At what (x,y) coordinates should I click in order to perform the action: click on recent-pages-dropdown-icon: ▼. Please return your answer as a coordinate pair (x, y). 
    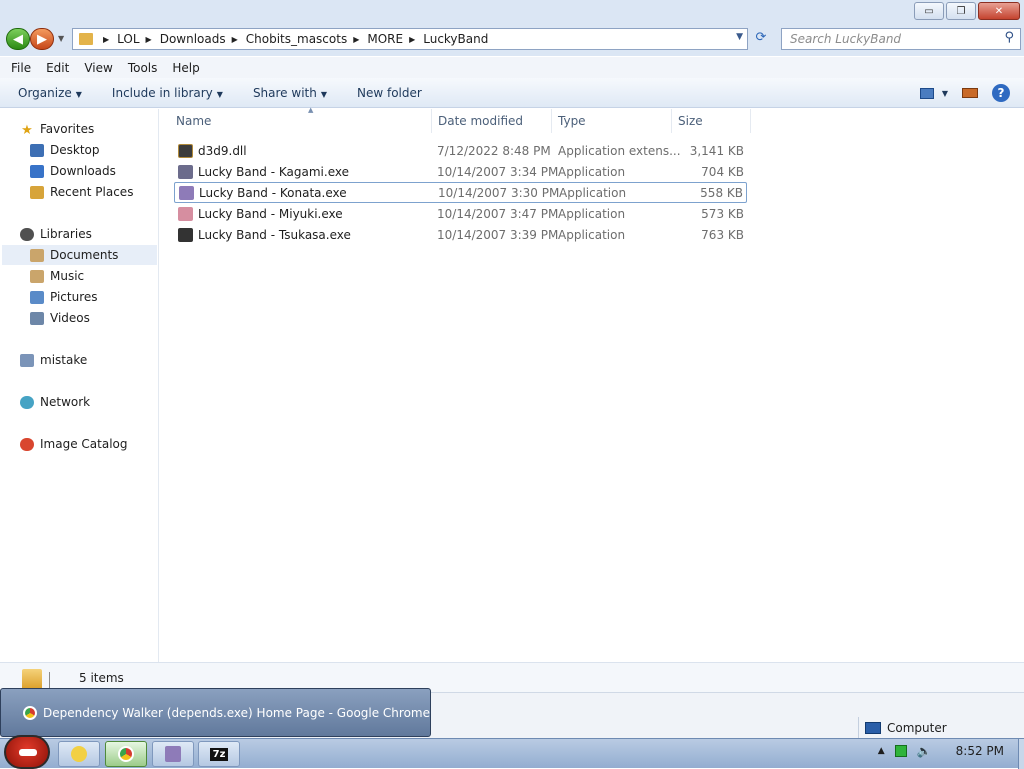
    Looking at the image, I should click on (61, 38).